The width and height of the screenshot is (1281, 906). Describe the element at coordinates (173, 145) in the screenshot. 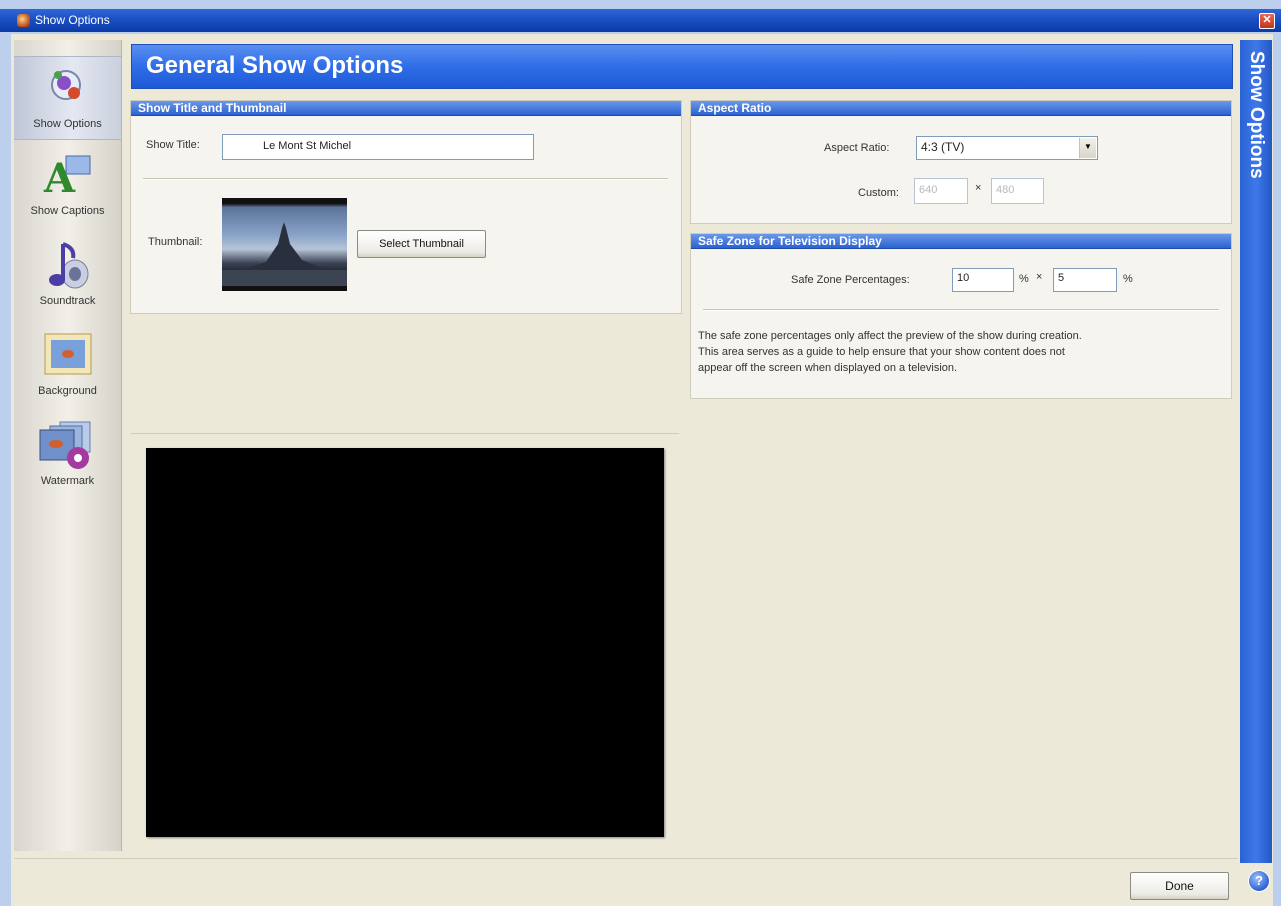

I see `show-title-label: Show Title:` at that location.